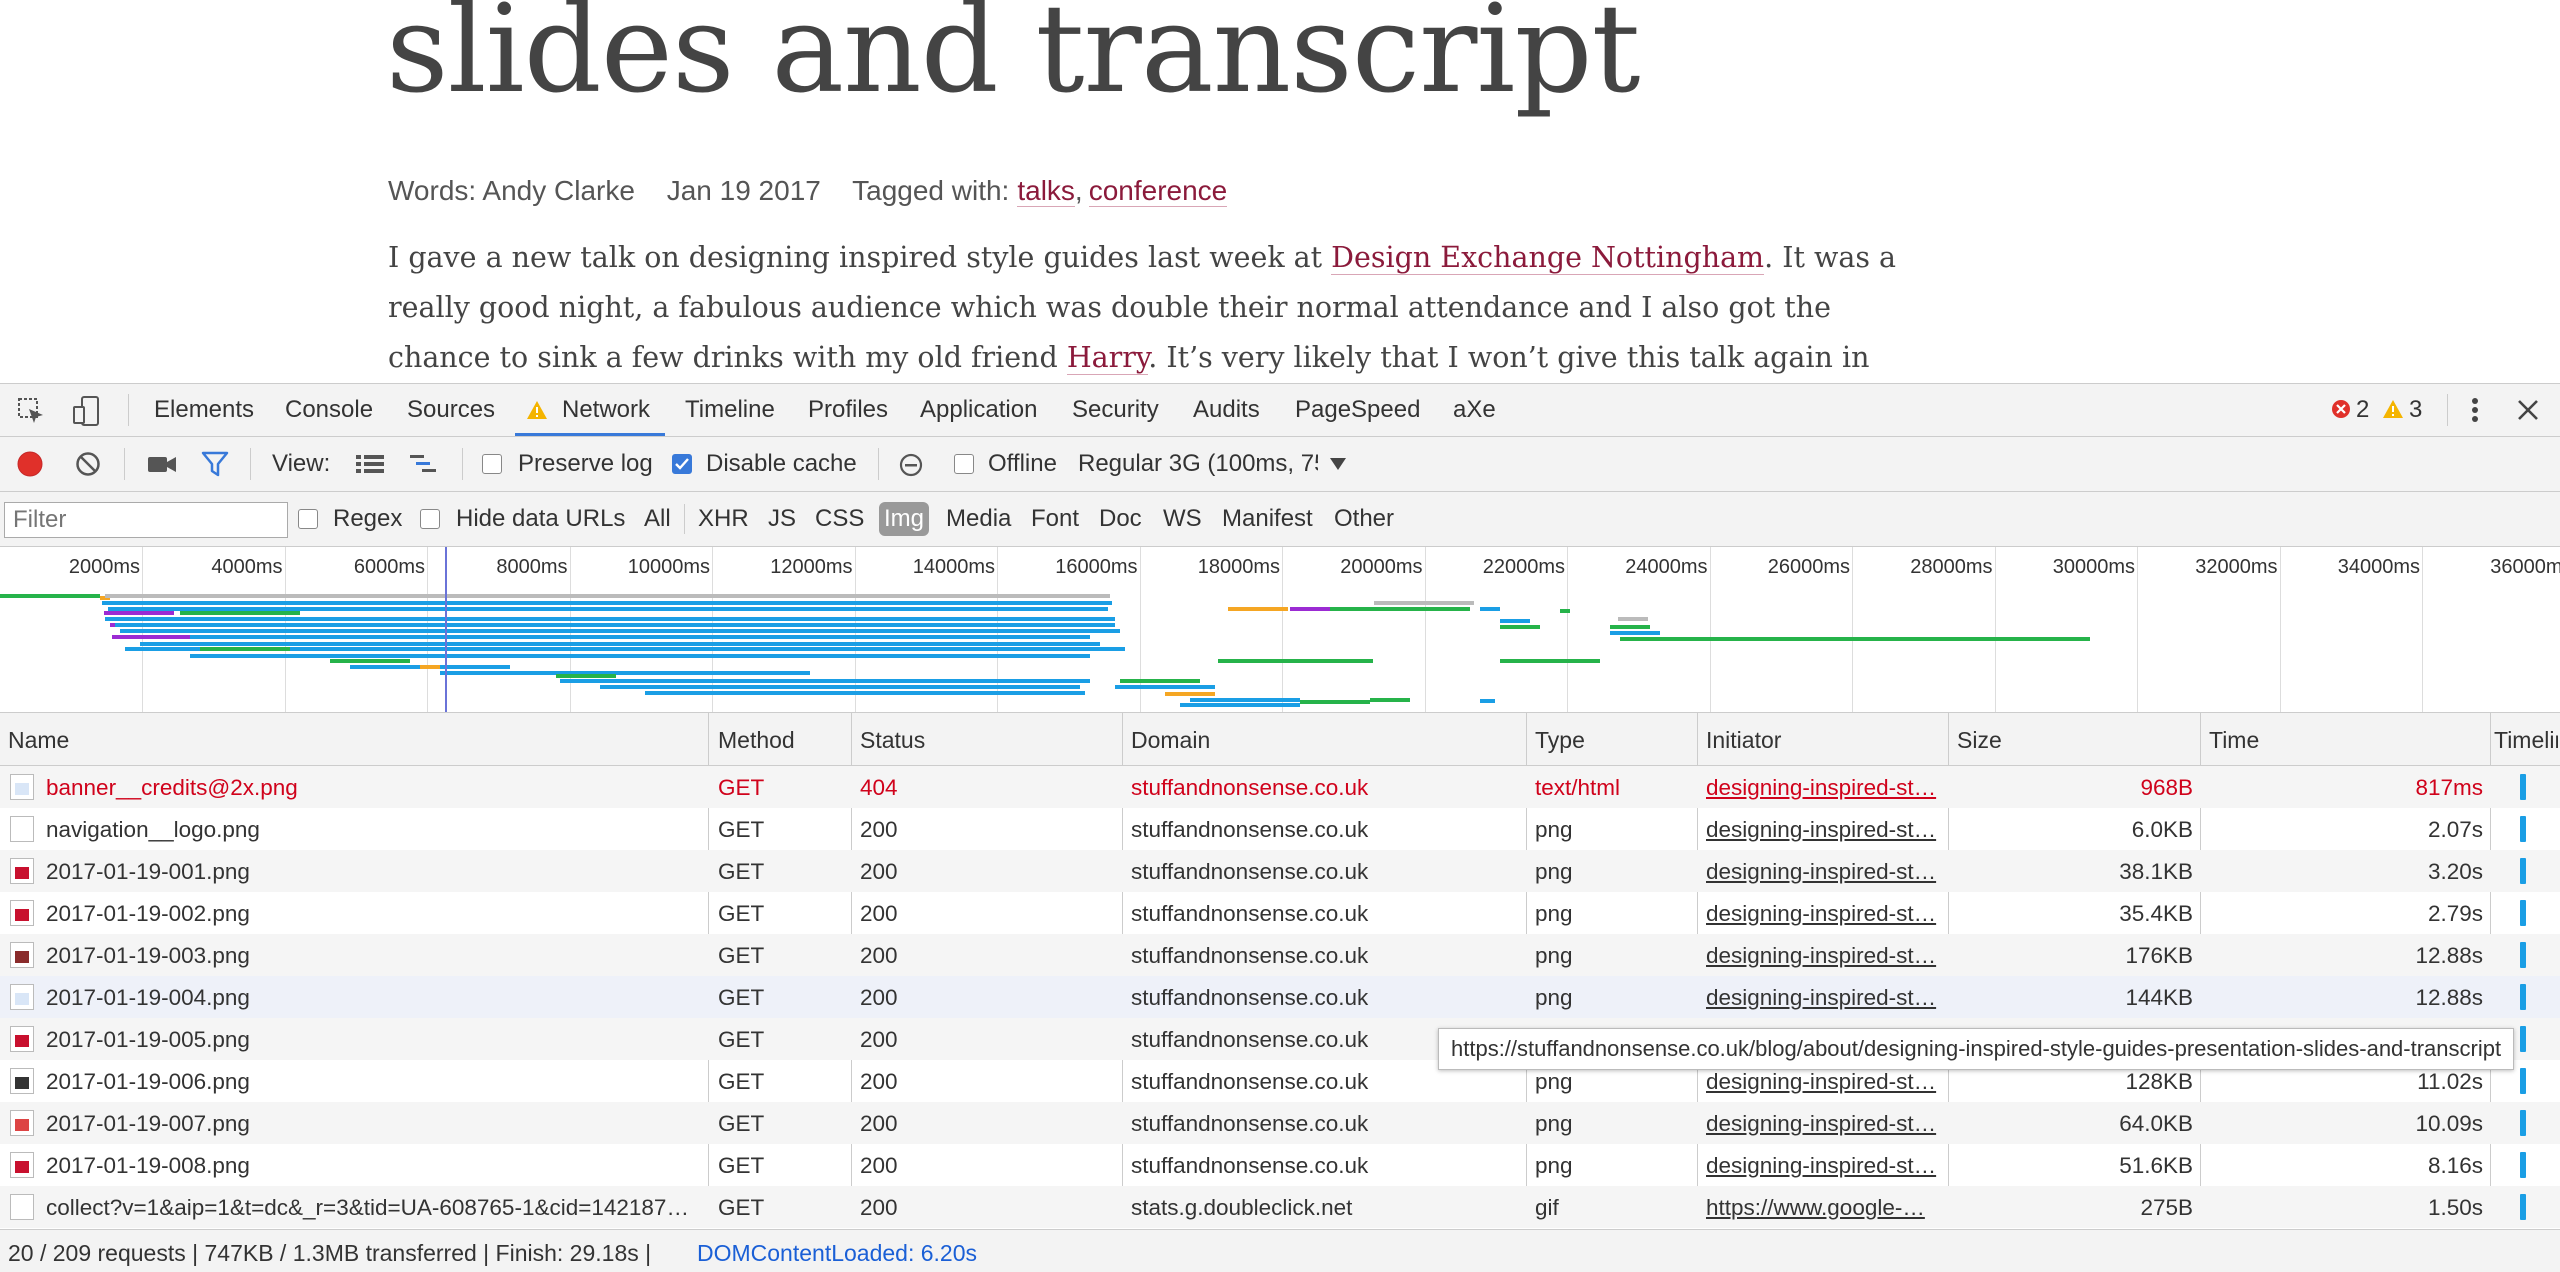 The height and width of the screenshot is (1272, 2560). I want to click on record-icon, so click(30, 464).